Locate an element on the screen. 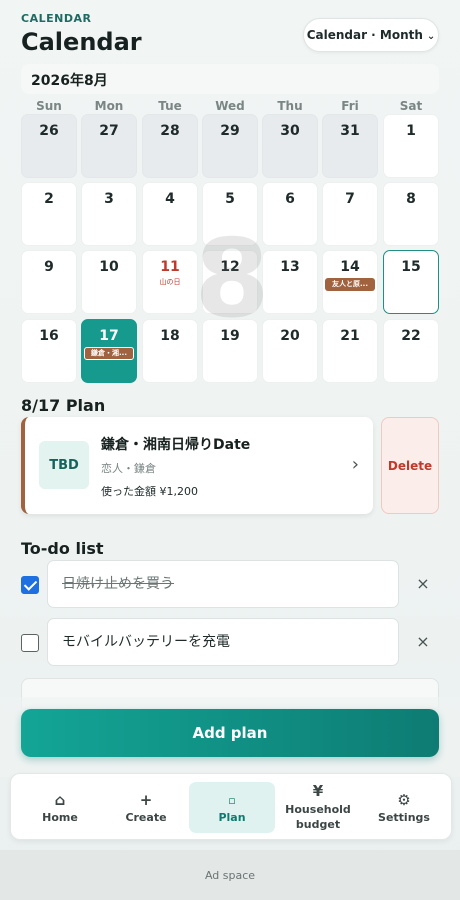 This screenshot has width=460, height=900. day-number: 16 is located at coordinates (49, 336).